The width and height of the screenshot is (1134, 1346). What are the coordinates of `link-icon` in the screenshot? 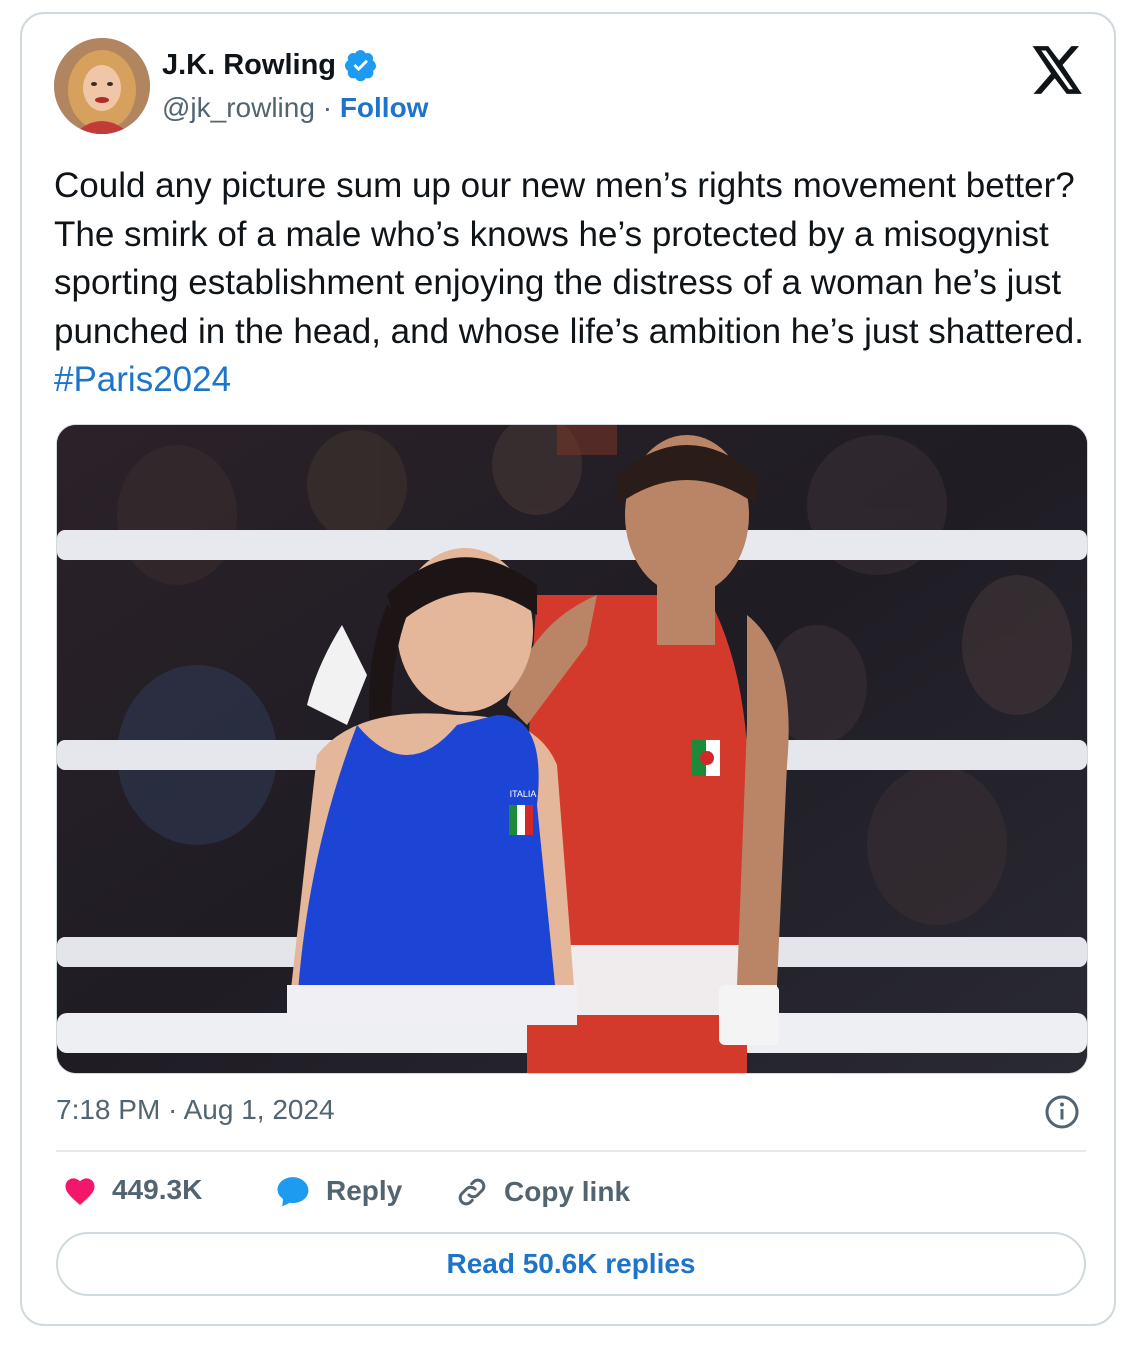 It's located at (472, 1192).